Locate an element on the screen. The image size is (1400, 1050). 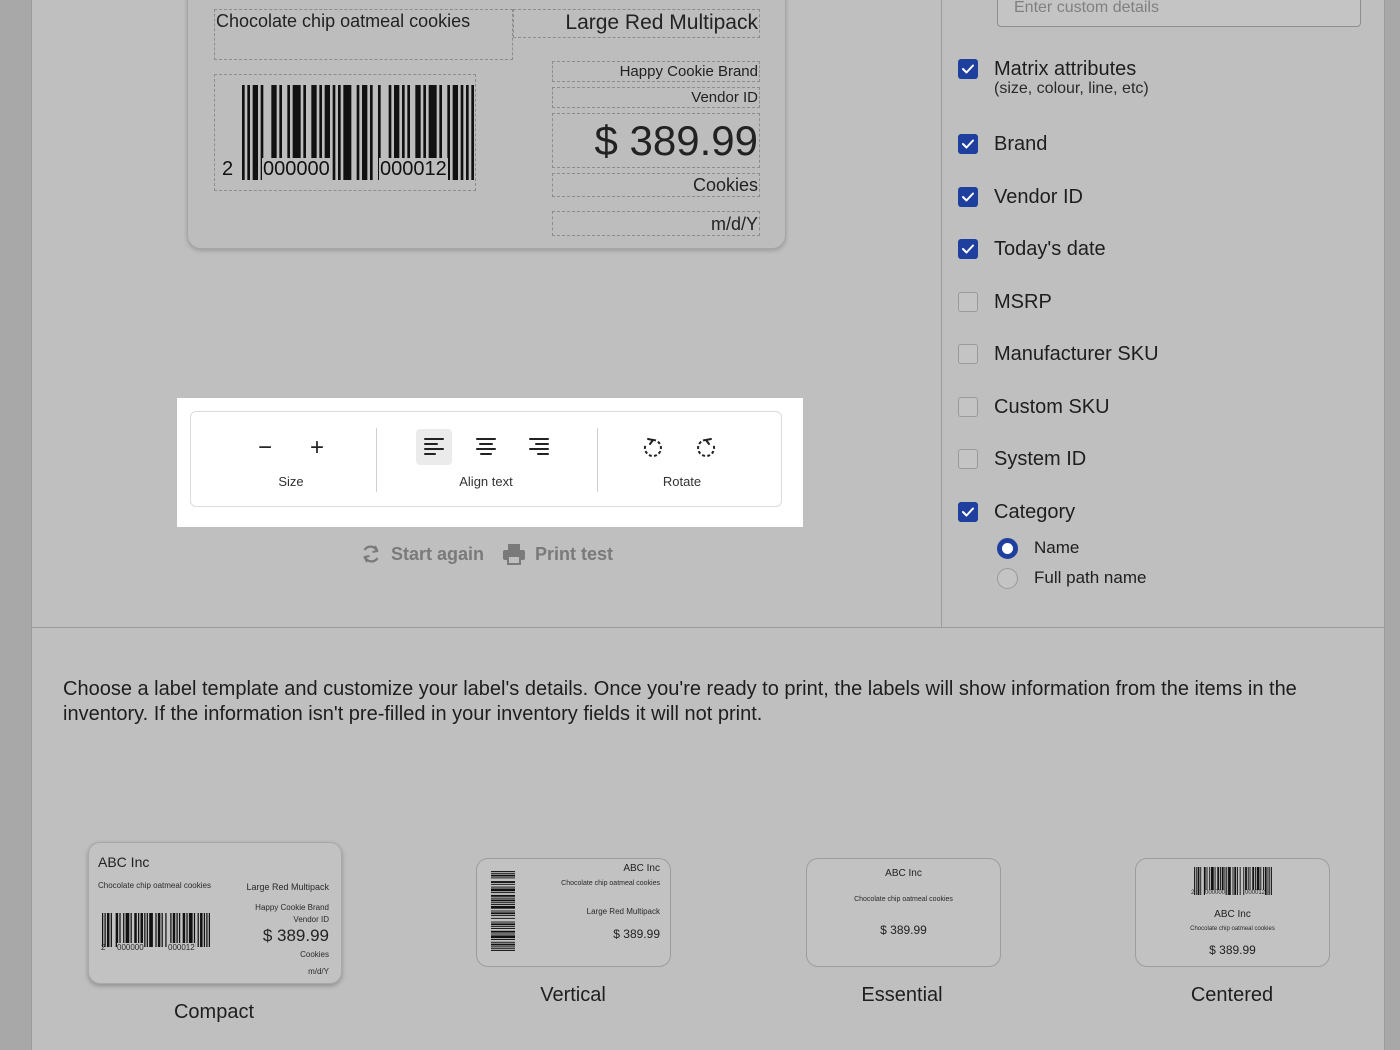
formatting-toolbar: − + Size Align text Rotate is located at coordinates (486, 459).